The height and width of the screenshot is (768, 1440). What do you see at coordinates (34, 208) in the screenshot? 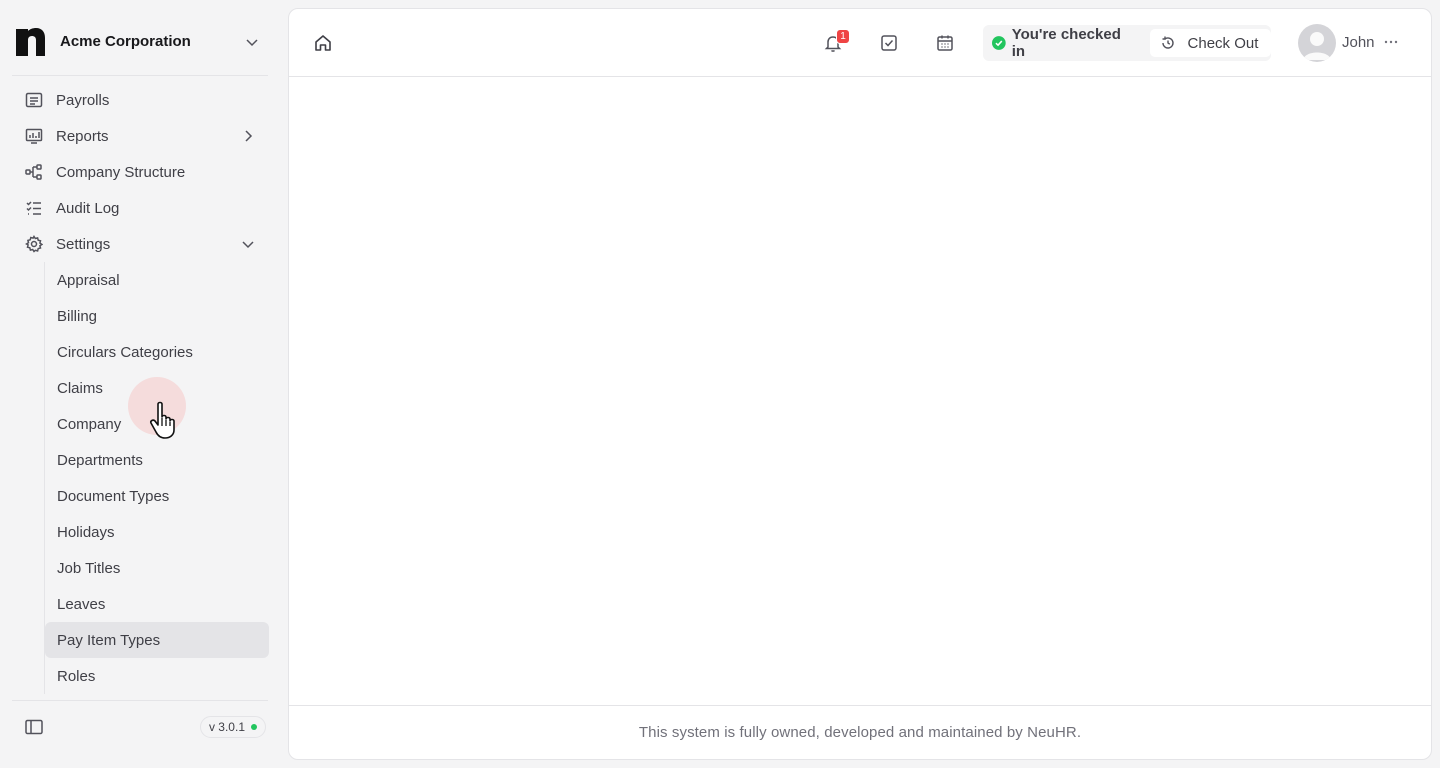
I see `audit-log-icon` at bounding box center [34, 208].